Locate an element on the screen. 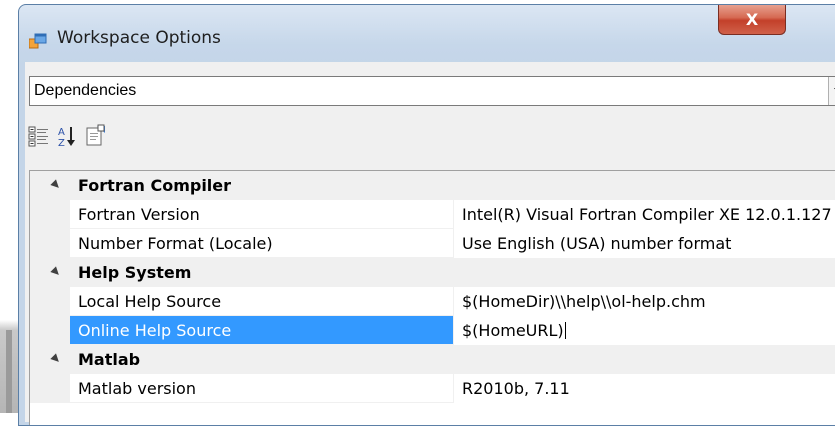 The width and height of the screenshot is (835, 426). close-button: X is located at coordinates (752, 19).